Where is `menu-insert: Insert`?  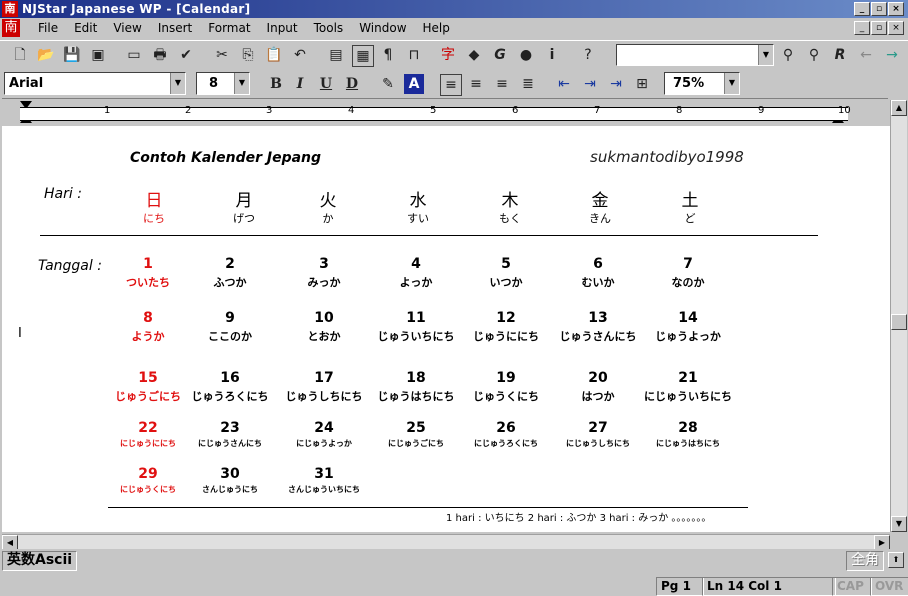 menu-insert: Insert is located at coordinates (175, 28).